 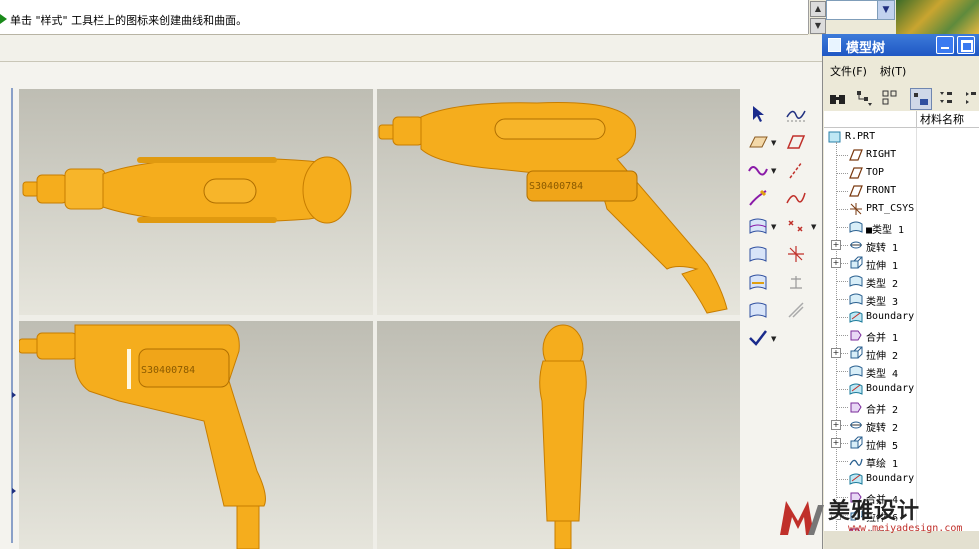 I want to click on create-curve-icon, so click(x=758, y=170).